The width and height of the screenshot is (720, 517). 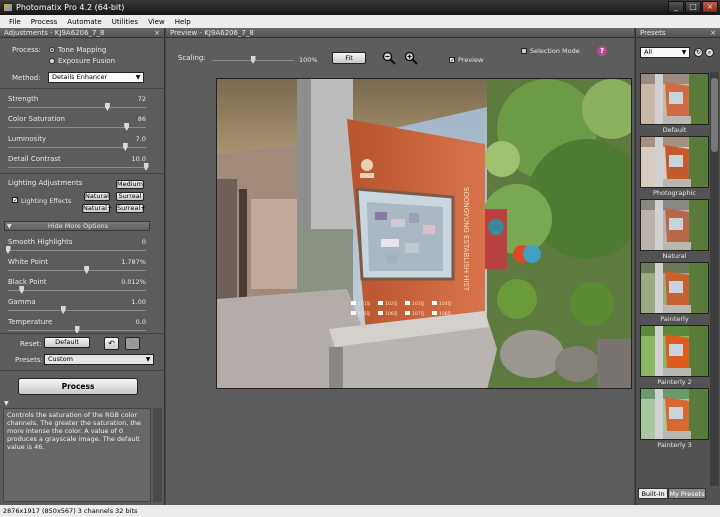 I want to click on reset-label: Reset:, so click(x=31, y=344).